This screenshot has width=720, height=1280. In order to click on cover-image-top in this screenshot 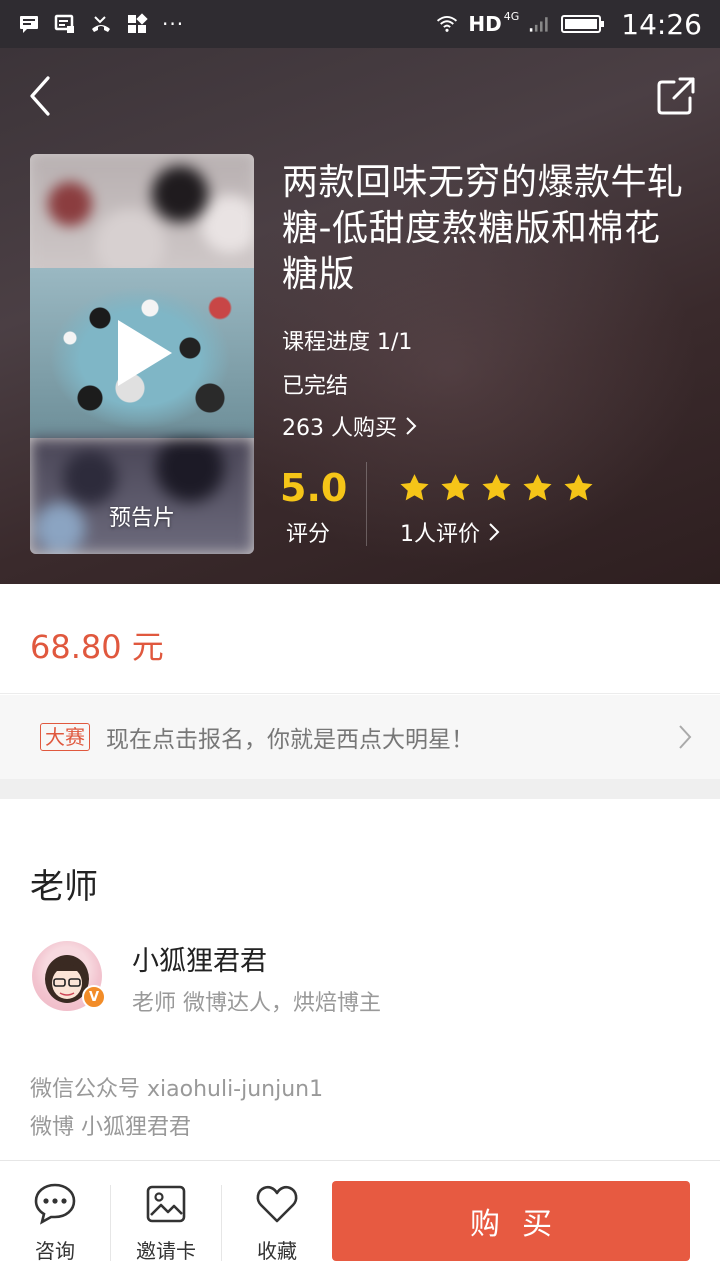, I will do `click(142, 214)`.